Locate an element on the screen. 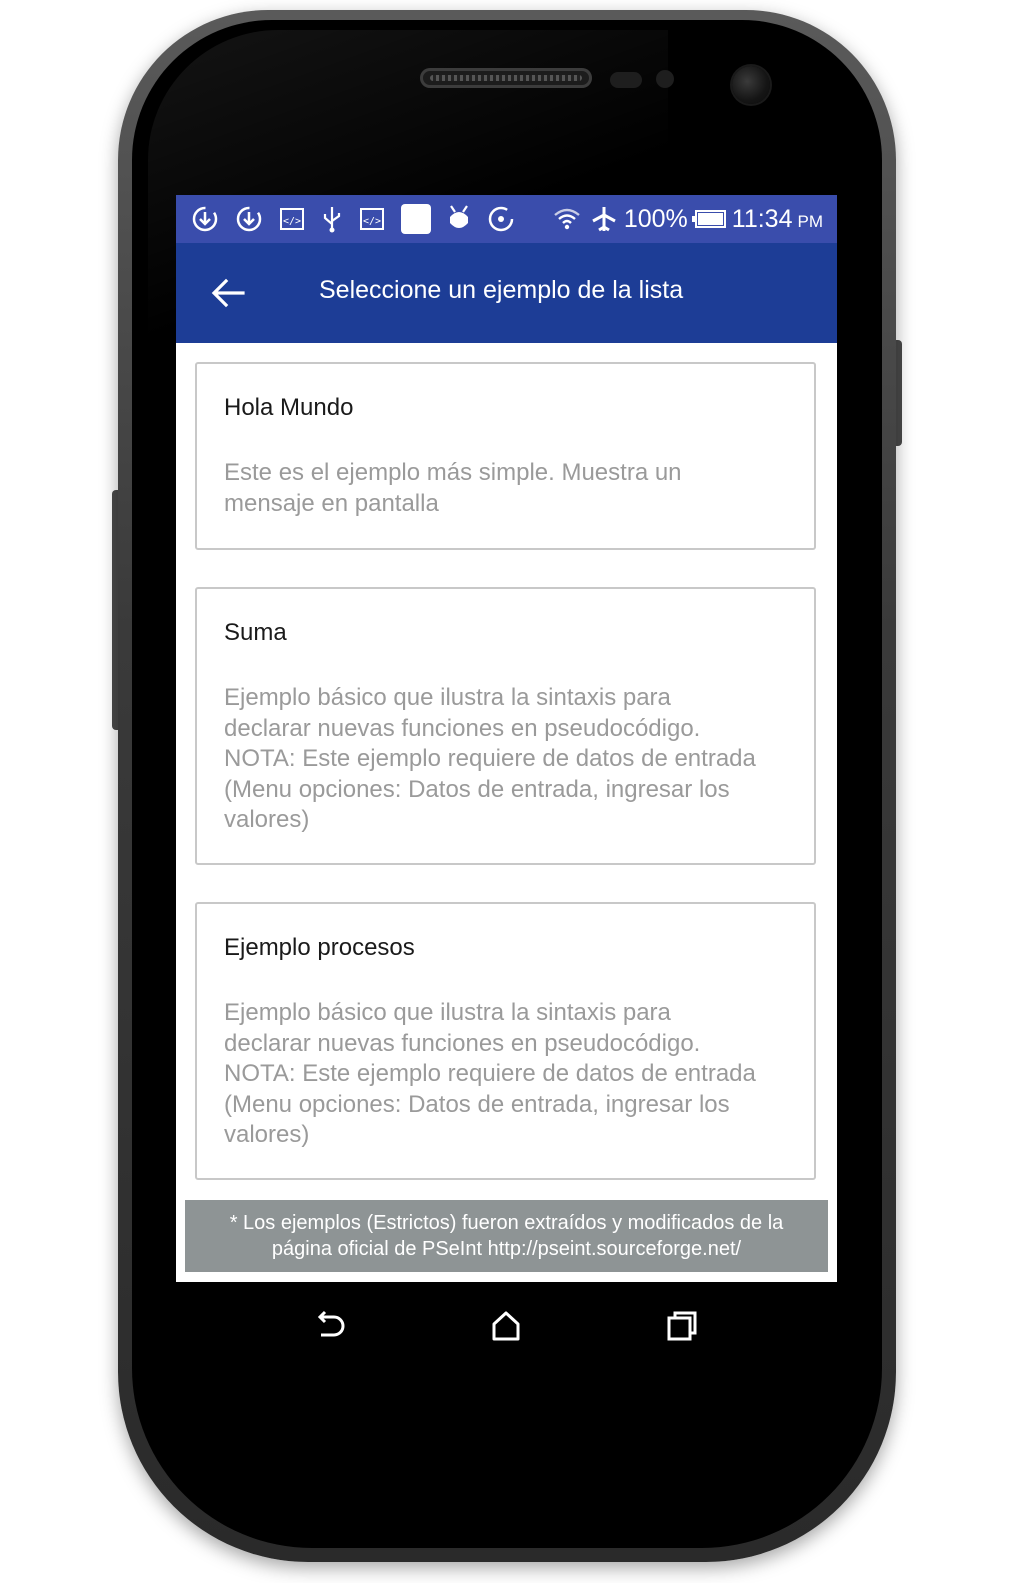 The height and width of the screenshot is (1583, 1020). usb-icon is located at coordinates (332, 219).